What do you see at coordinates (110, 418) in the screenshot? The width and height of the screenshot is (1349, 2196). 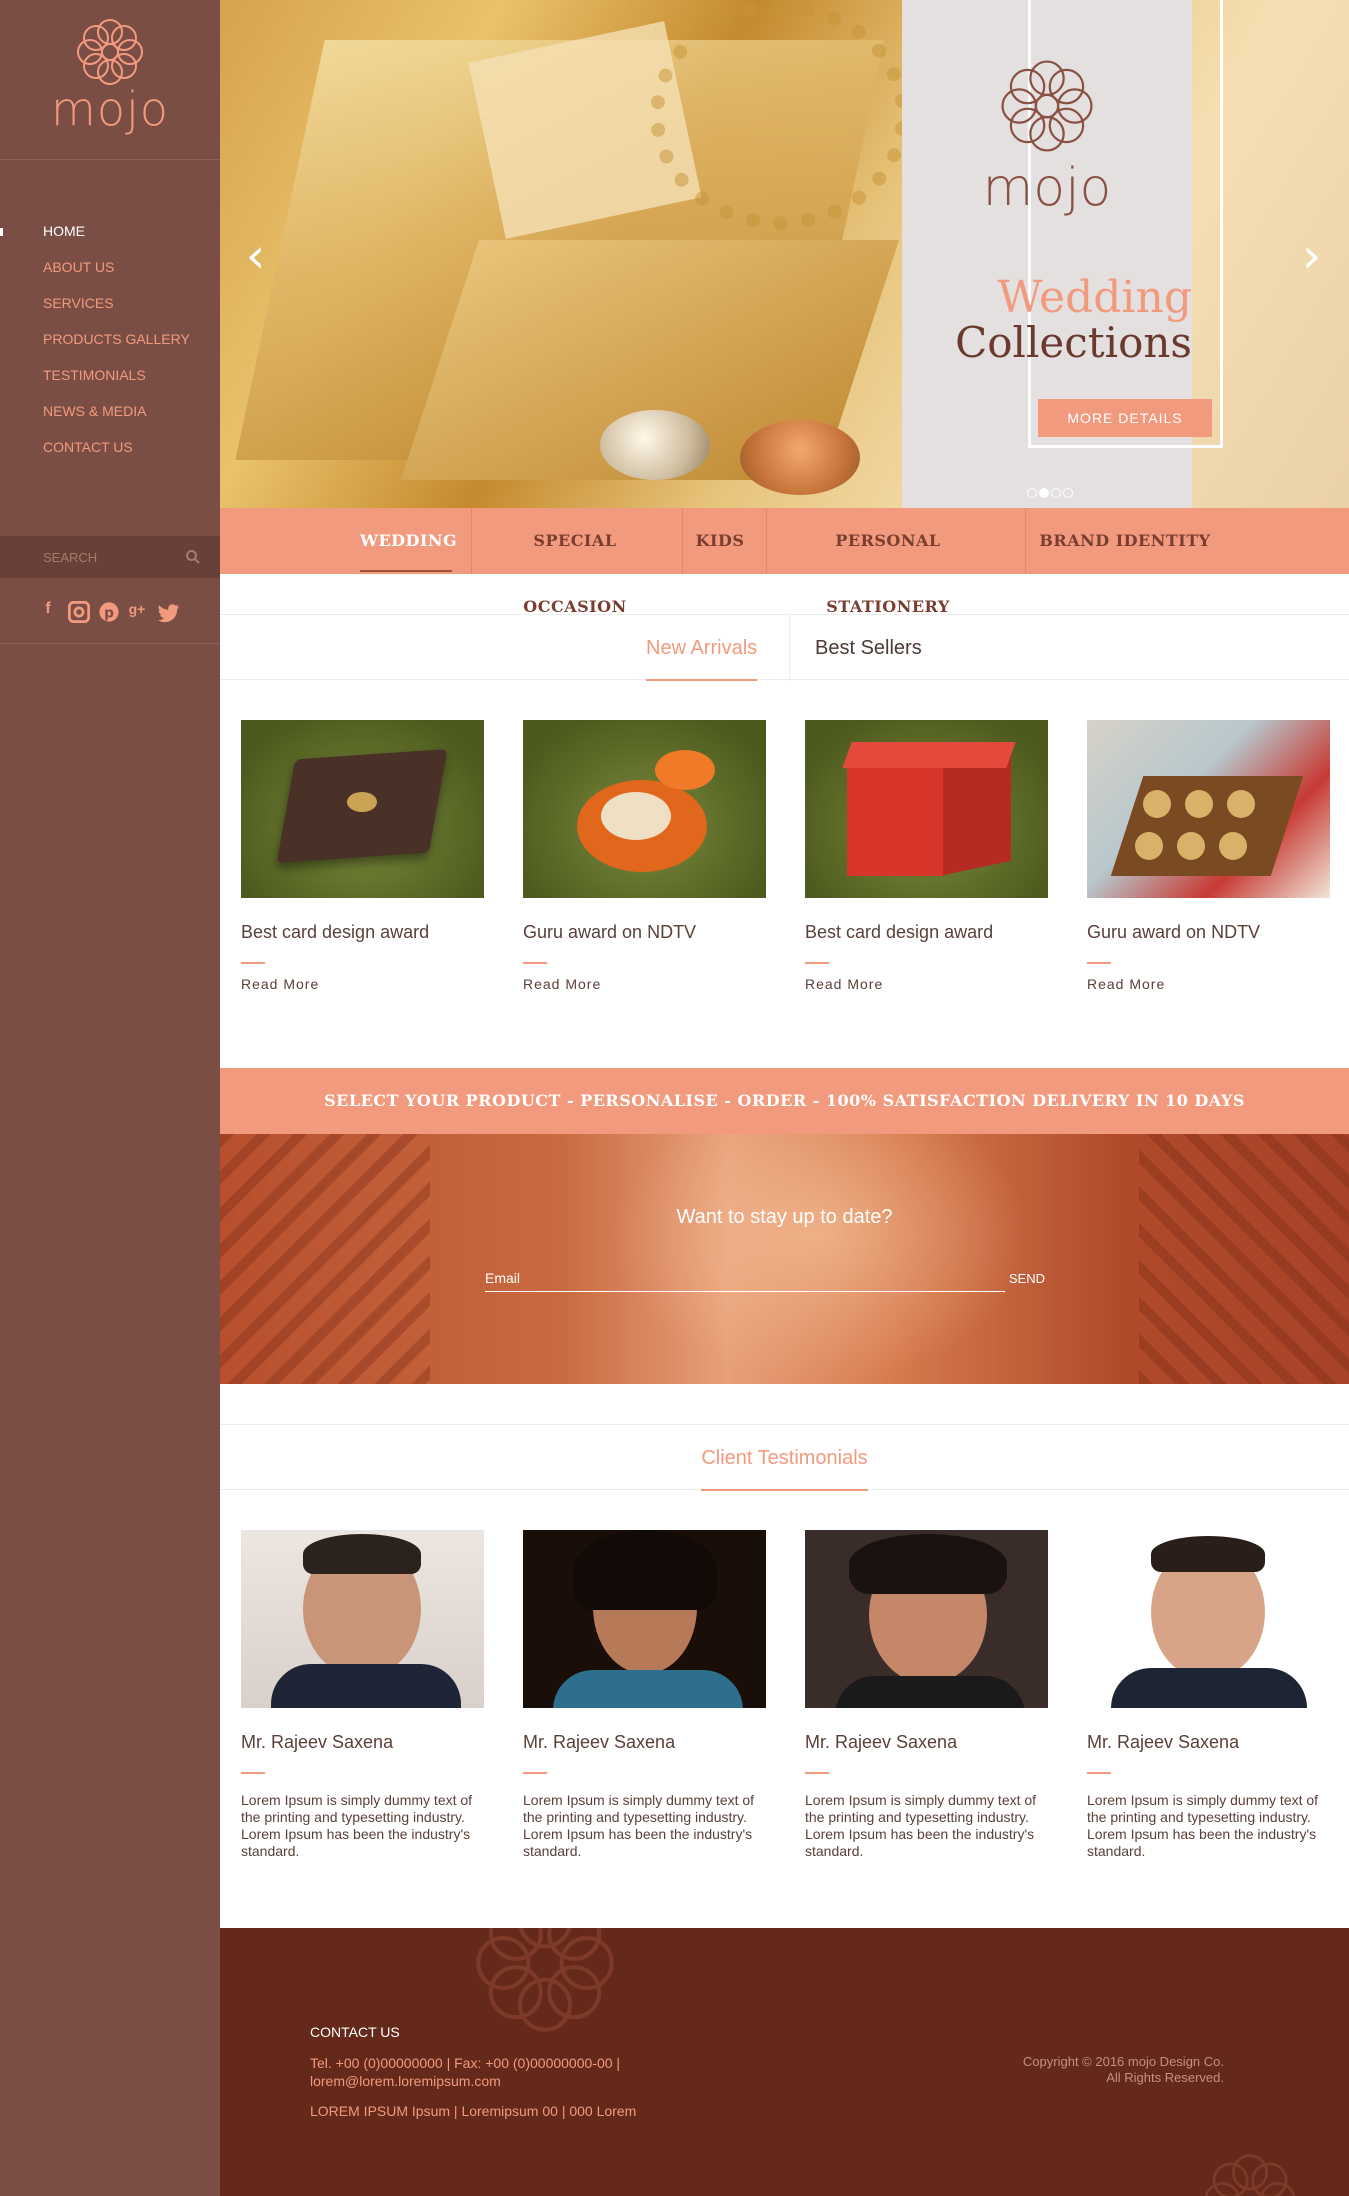 I see `nav-item-news-media: NEWS & MEDIA` at bounding box center [110, 418].